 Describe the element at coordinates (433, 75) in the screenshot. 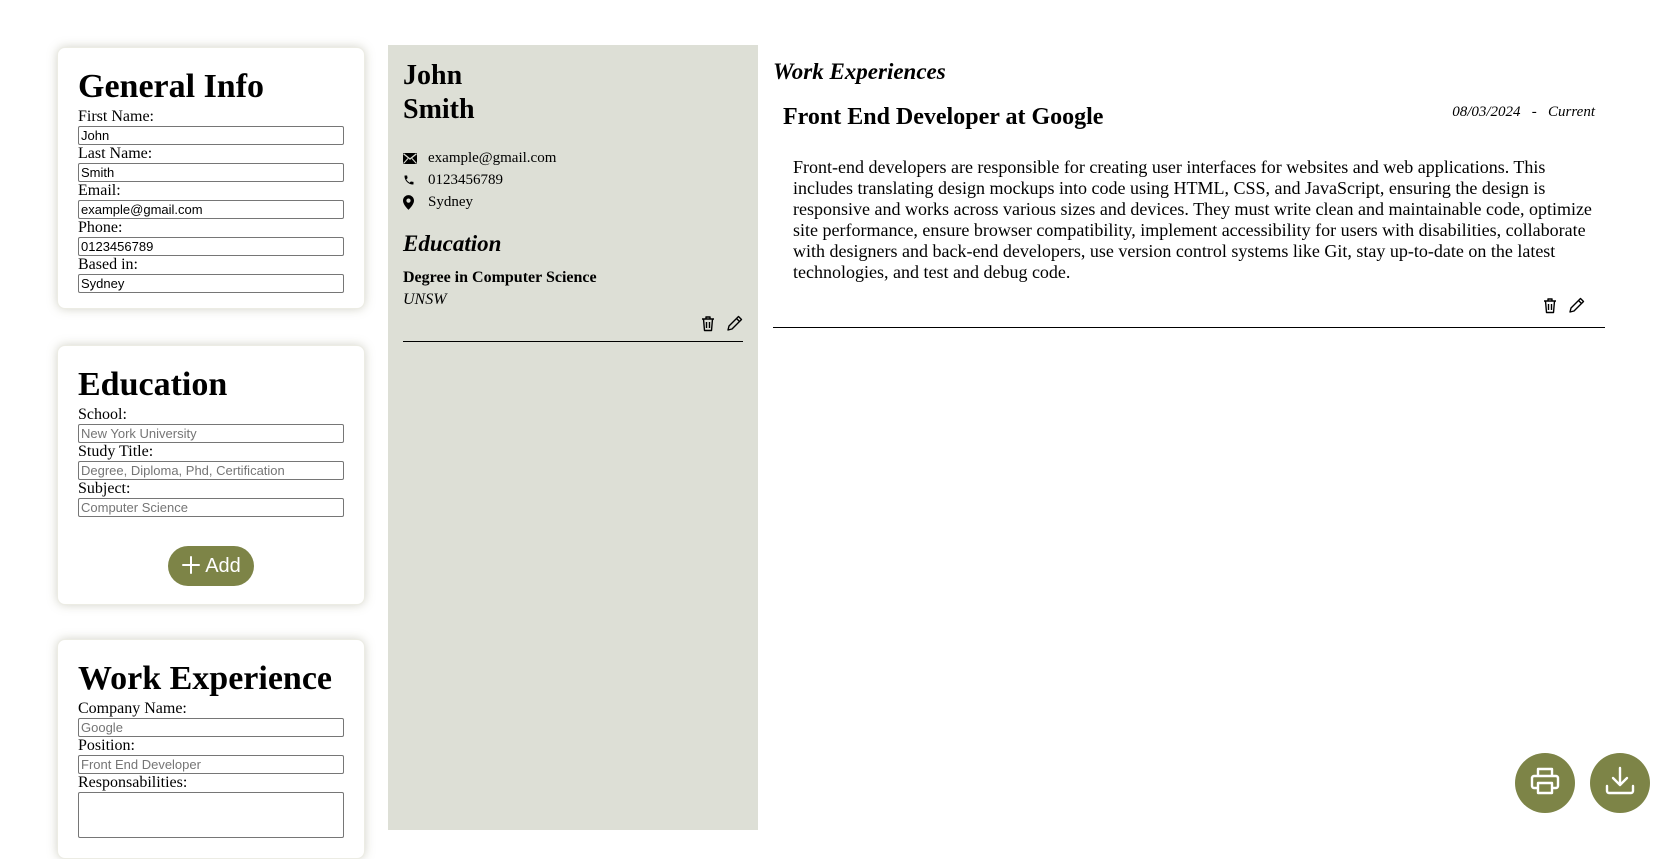

I see `cv-first-name: John` at that location.